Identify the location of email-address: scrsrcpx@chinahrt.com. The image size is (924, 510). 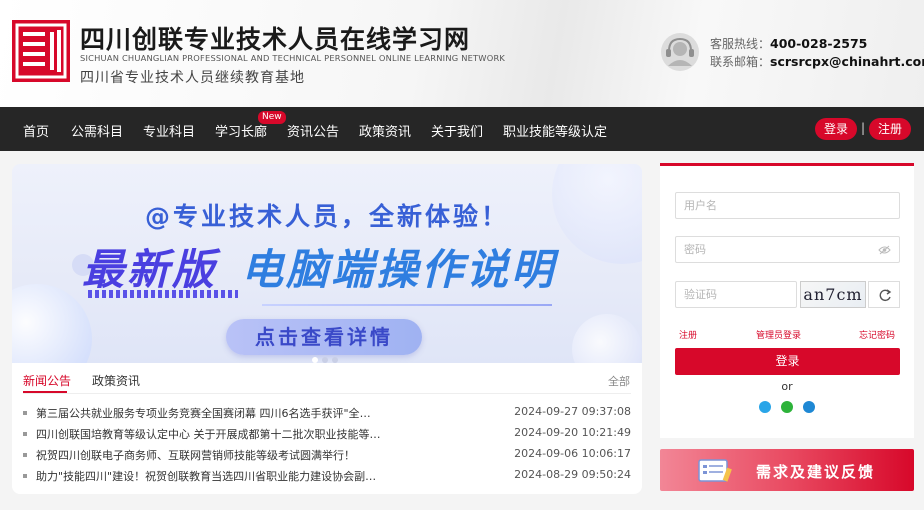
(847, 61).